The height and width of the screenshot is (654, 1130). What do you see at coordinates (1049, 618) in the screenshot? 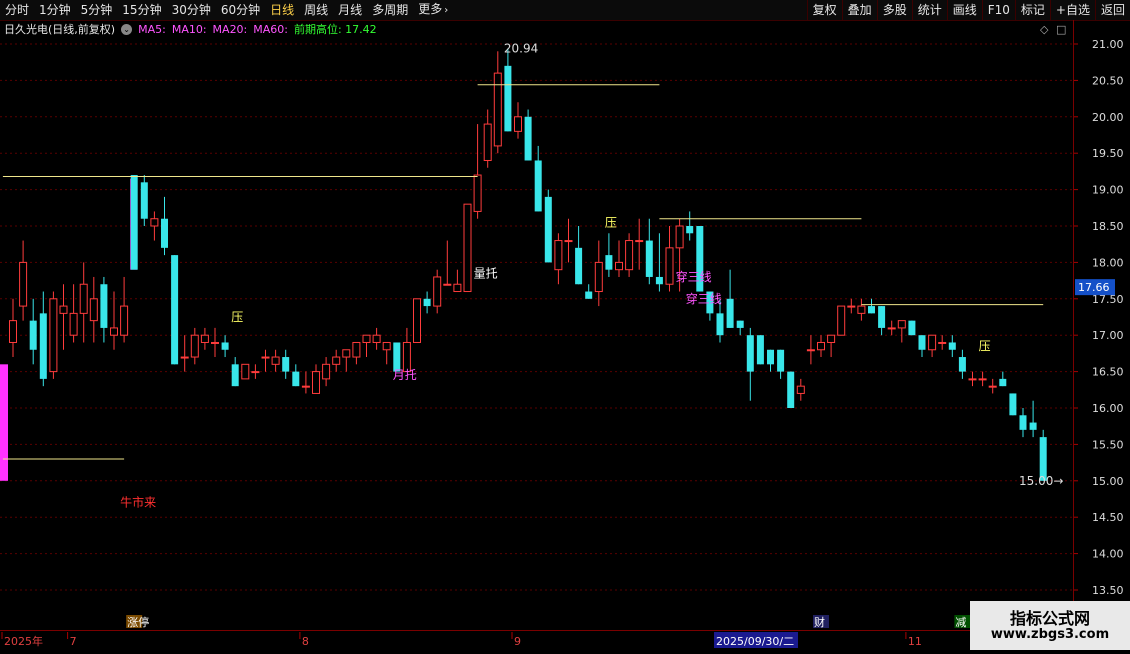
I see `watermark-title: 指标公式网` at bounding box center [1049, 618].